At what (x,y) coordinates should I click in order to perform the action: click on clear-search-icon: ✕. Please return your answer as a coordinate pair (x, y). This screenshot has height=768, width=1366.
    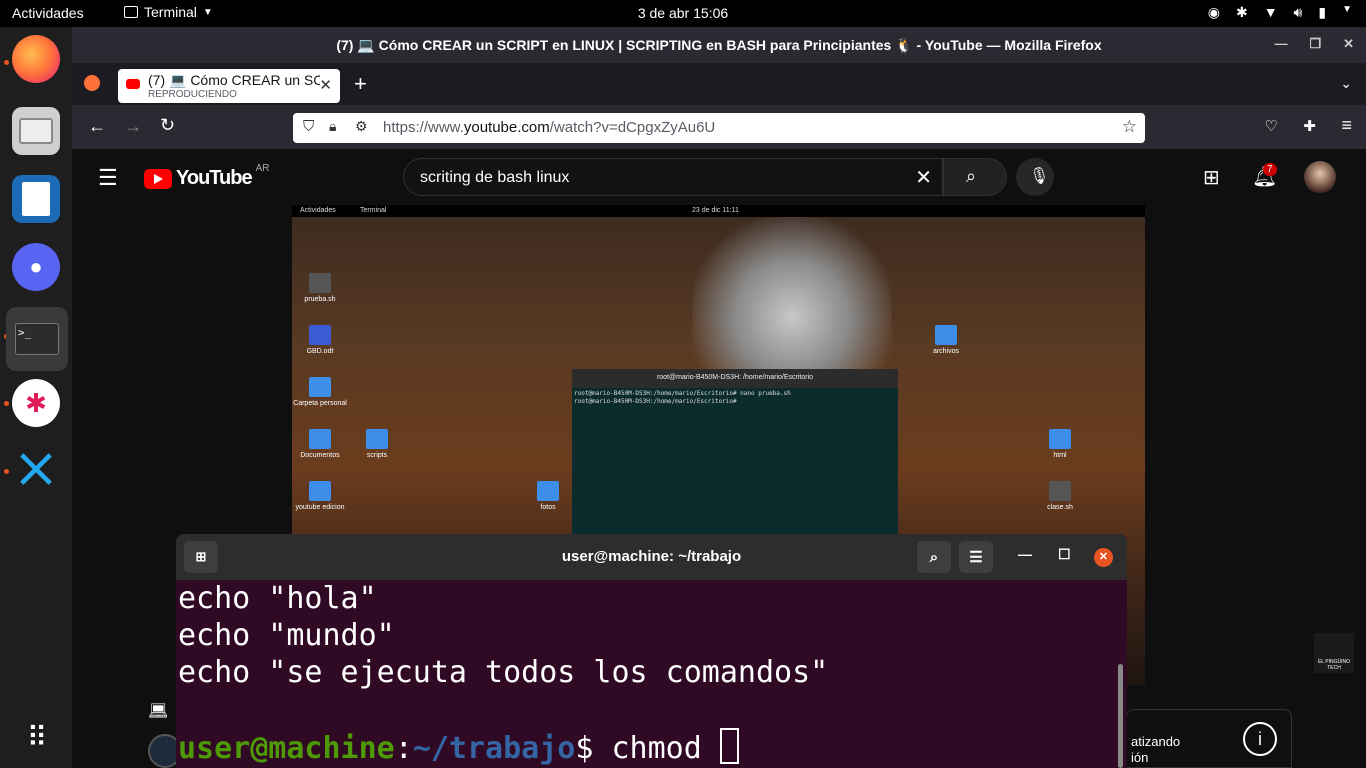
    Looking at the image, I should click on (923, 177).